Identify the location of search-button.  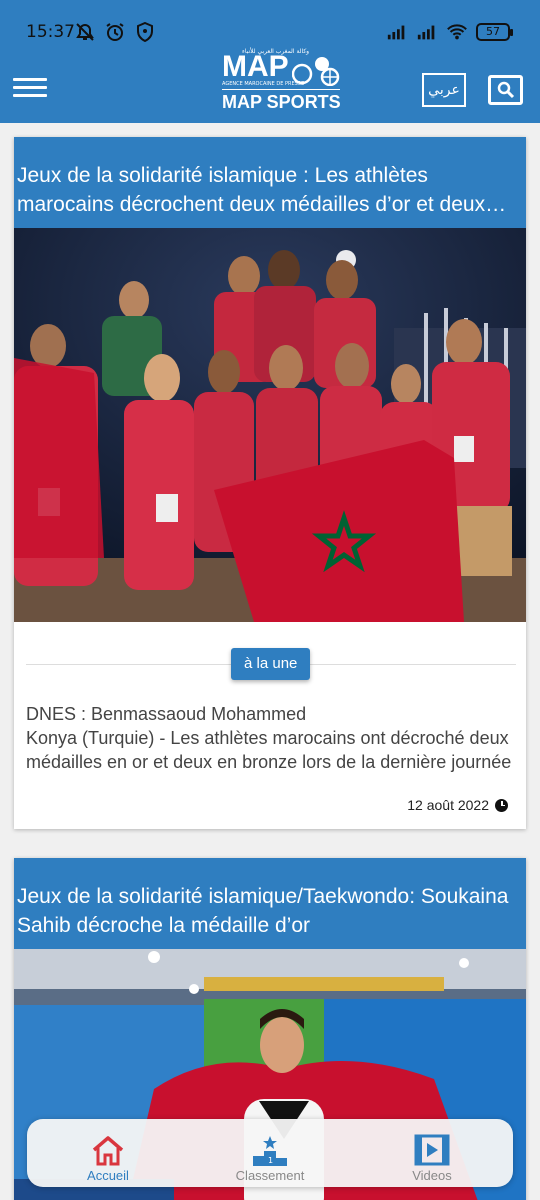
(505, 90).